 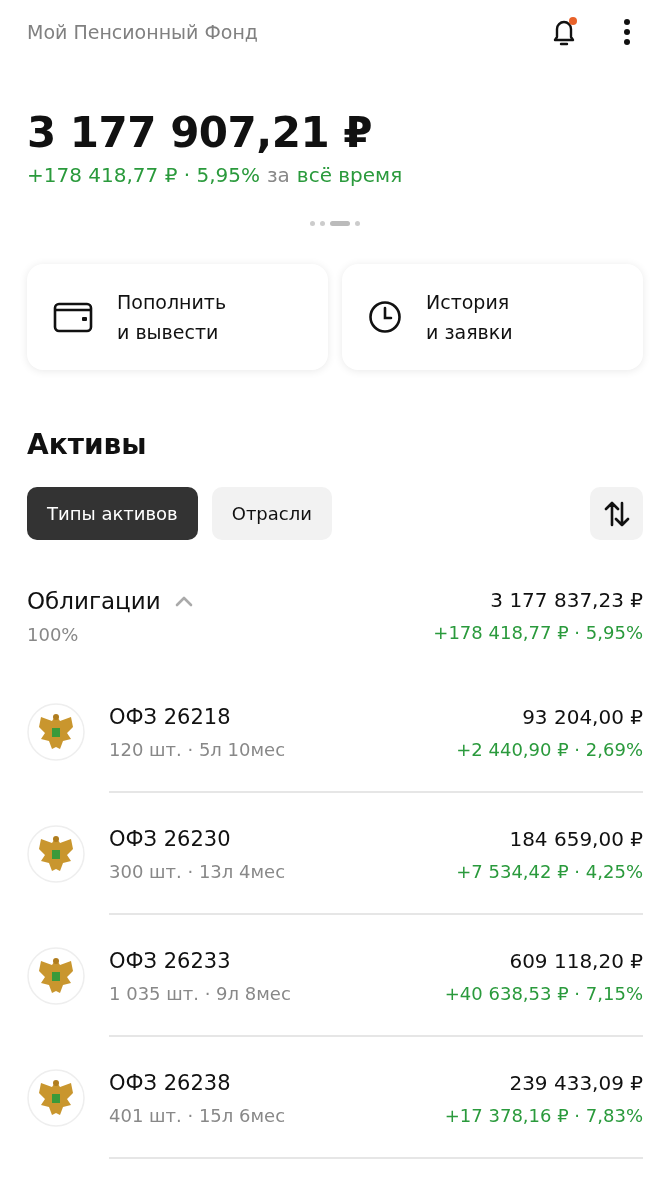 What do you see at coordinates (349, 175) in the screenshot?
I see `period-selector: всё время` at bounding box center [349, 175].